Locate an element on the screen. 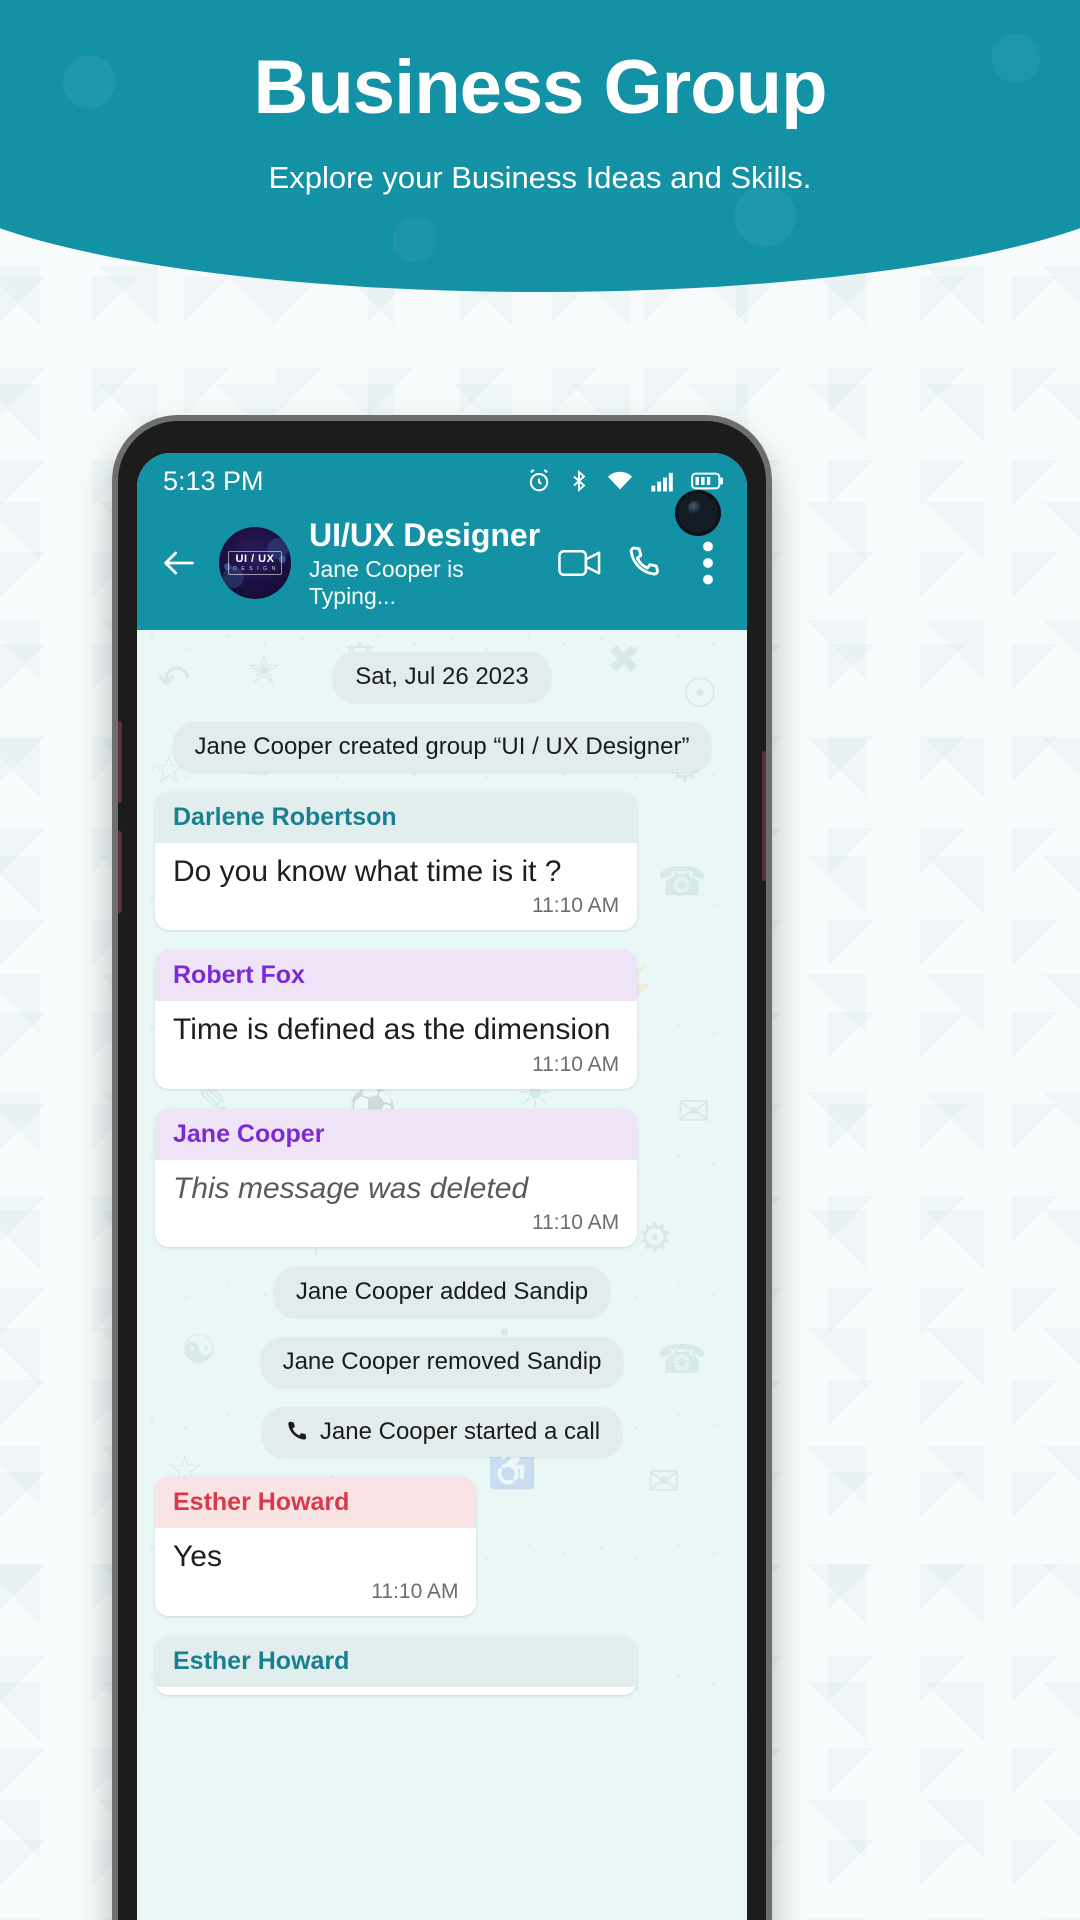  video-call-icon is located at coordinates (580, 563).